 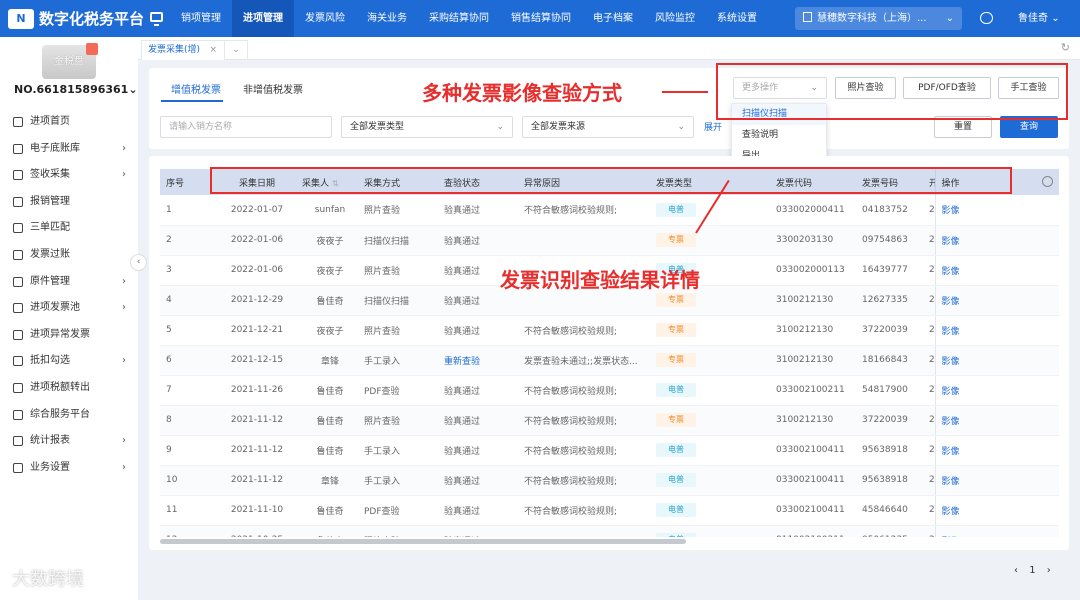 I want to click on cell-reason, so click(x=584, y=531).